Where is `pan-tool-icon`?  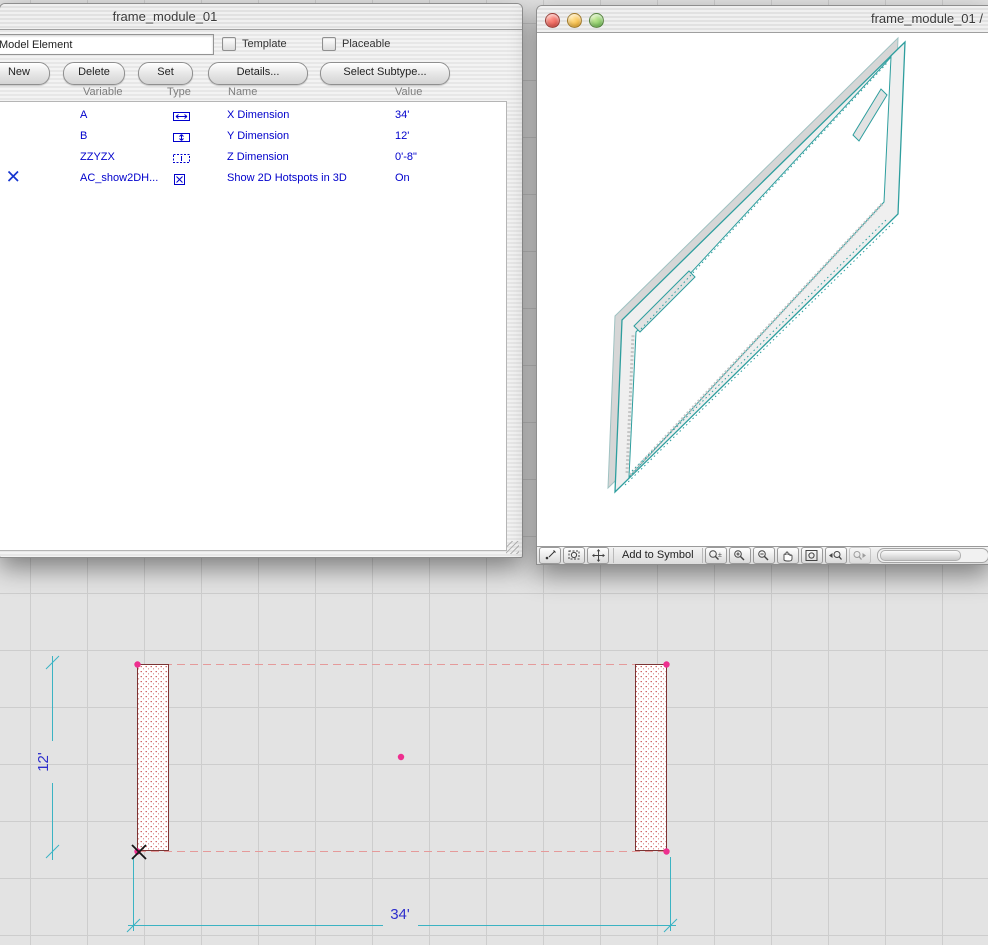
pan-tool-icon is located at coordinates (598, 555).